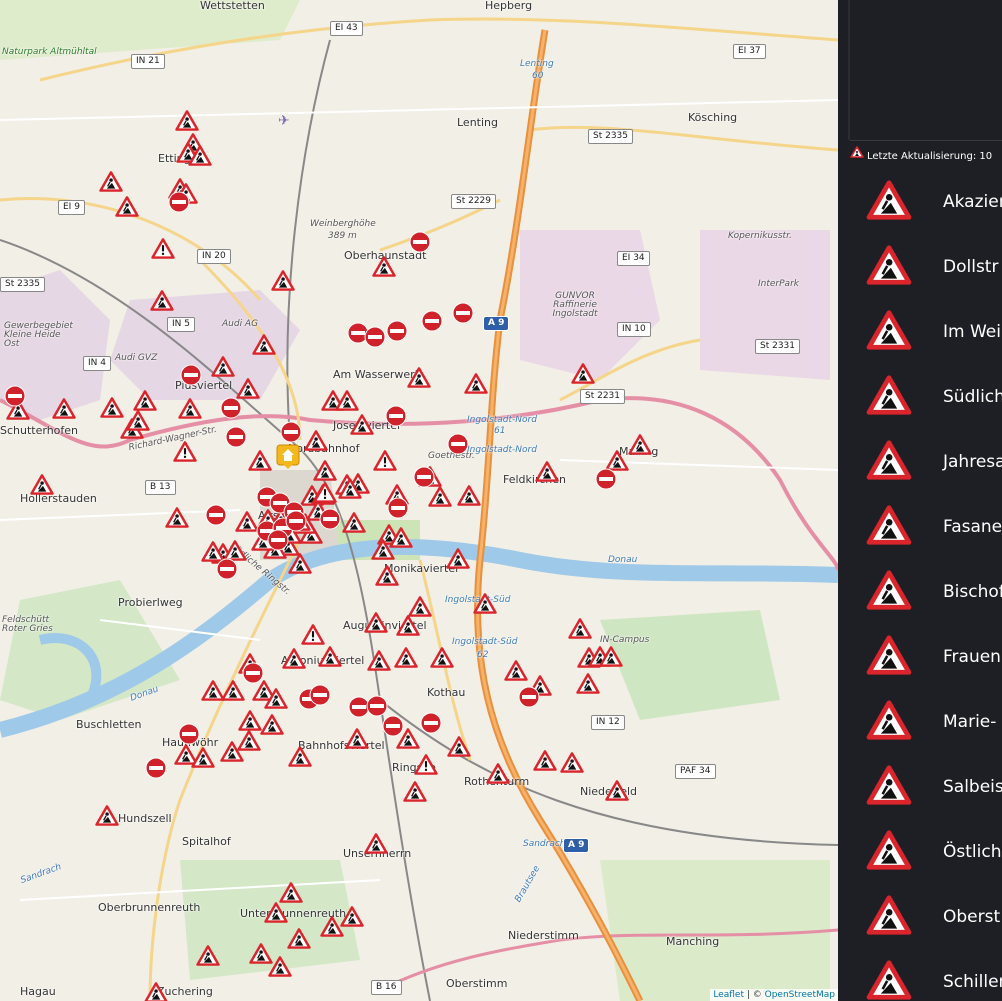 The height and width of the screenshot is (1001, 1002). What do you see at coordinates (288, 459) in the screenshot?
I see `home-pin-icon` at bounding box center [288, 459].